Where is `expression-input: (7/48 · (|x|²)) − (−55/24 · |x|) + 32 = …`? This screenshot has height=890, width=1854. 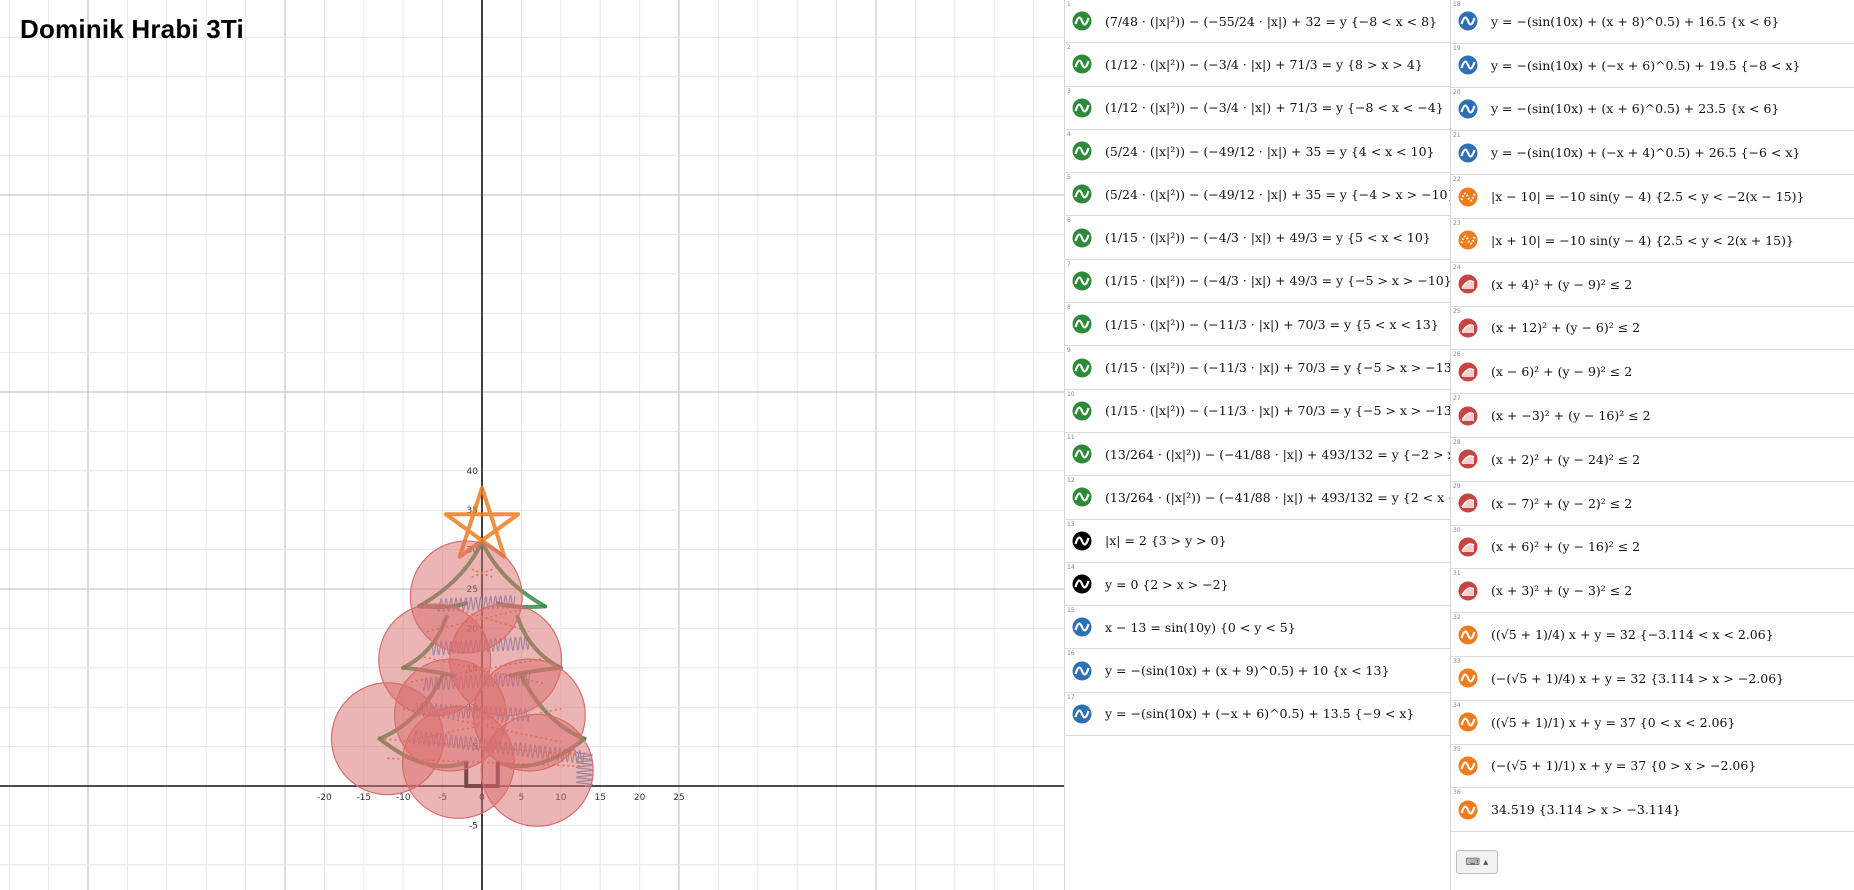 expression-input: (7/48 · (|x|²)) − (−55/24 · |x|) + 32 = … is located at coordinates (1268, 21).